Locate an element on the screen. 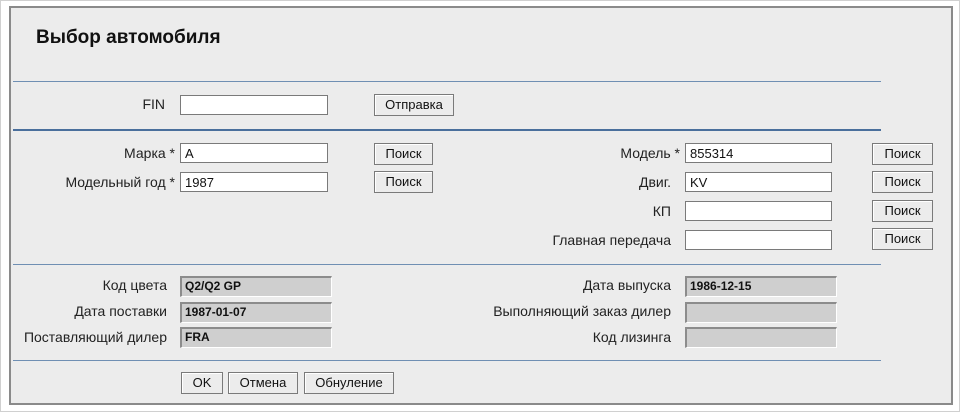 The width and height of the screenshot is (960, 412). fin-input is located at coordinates (254, 105).